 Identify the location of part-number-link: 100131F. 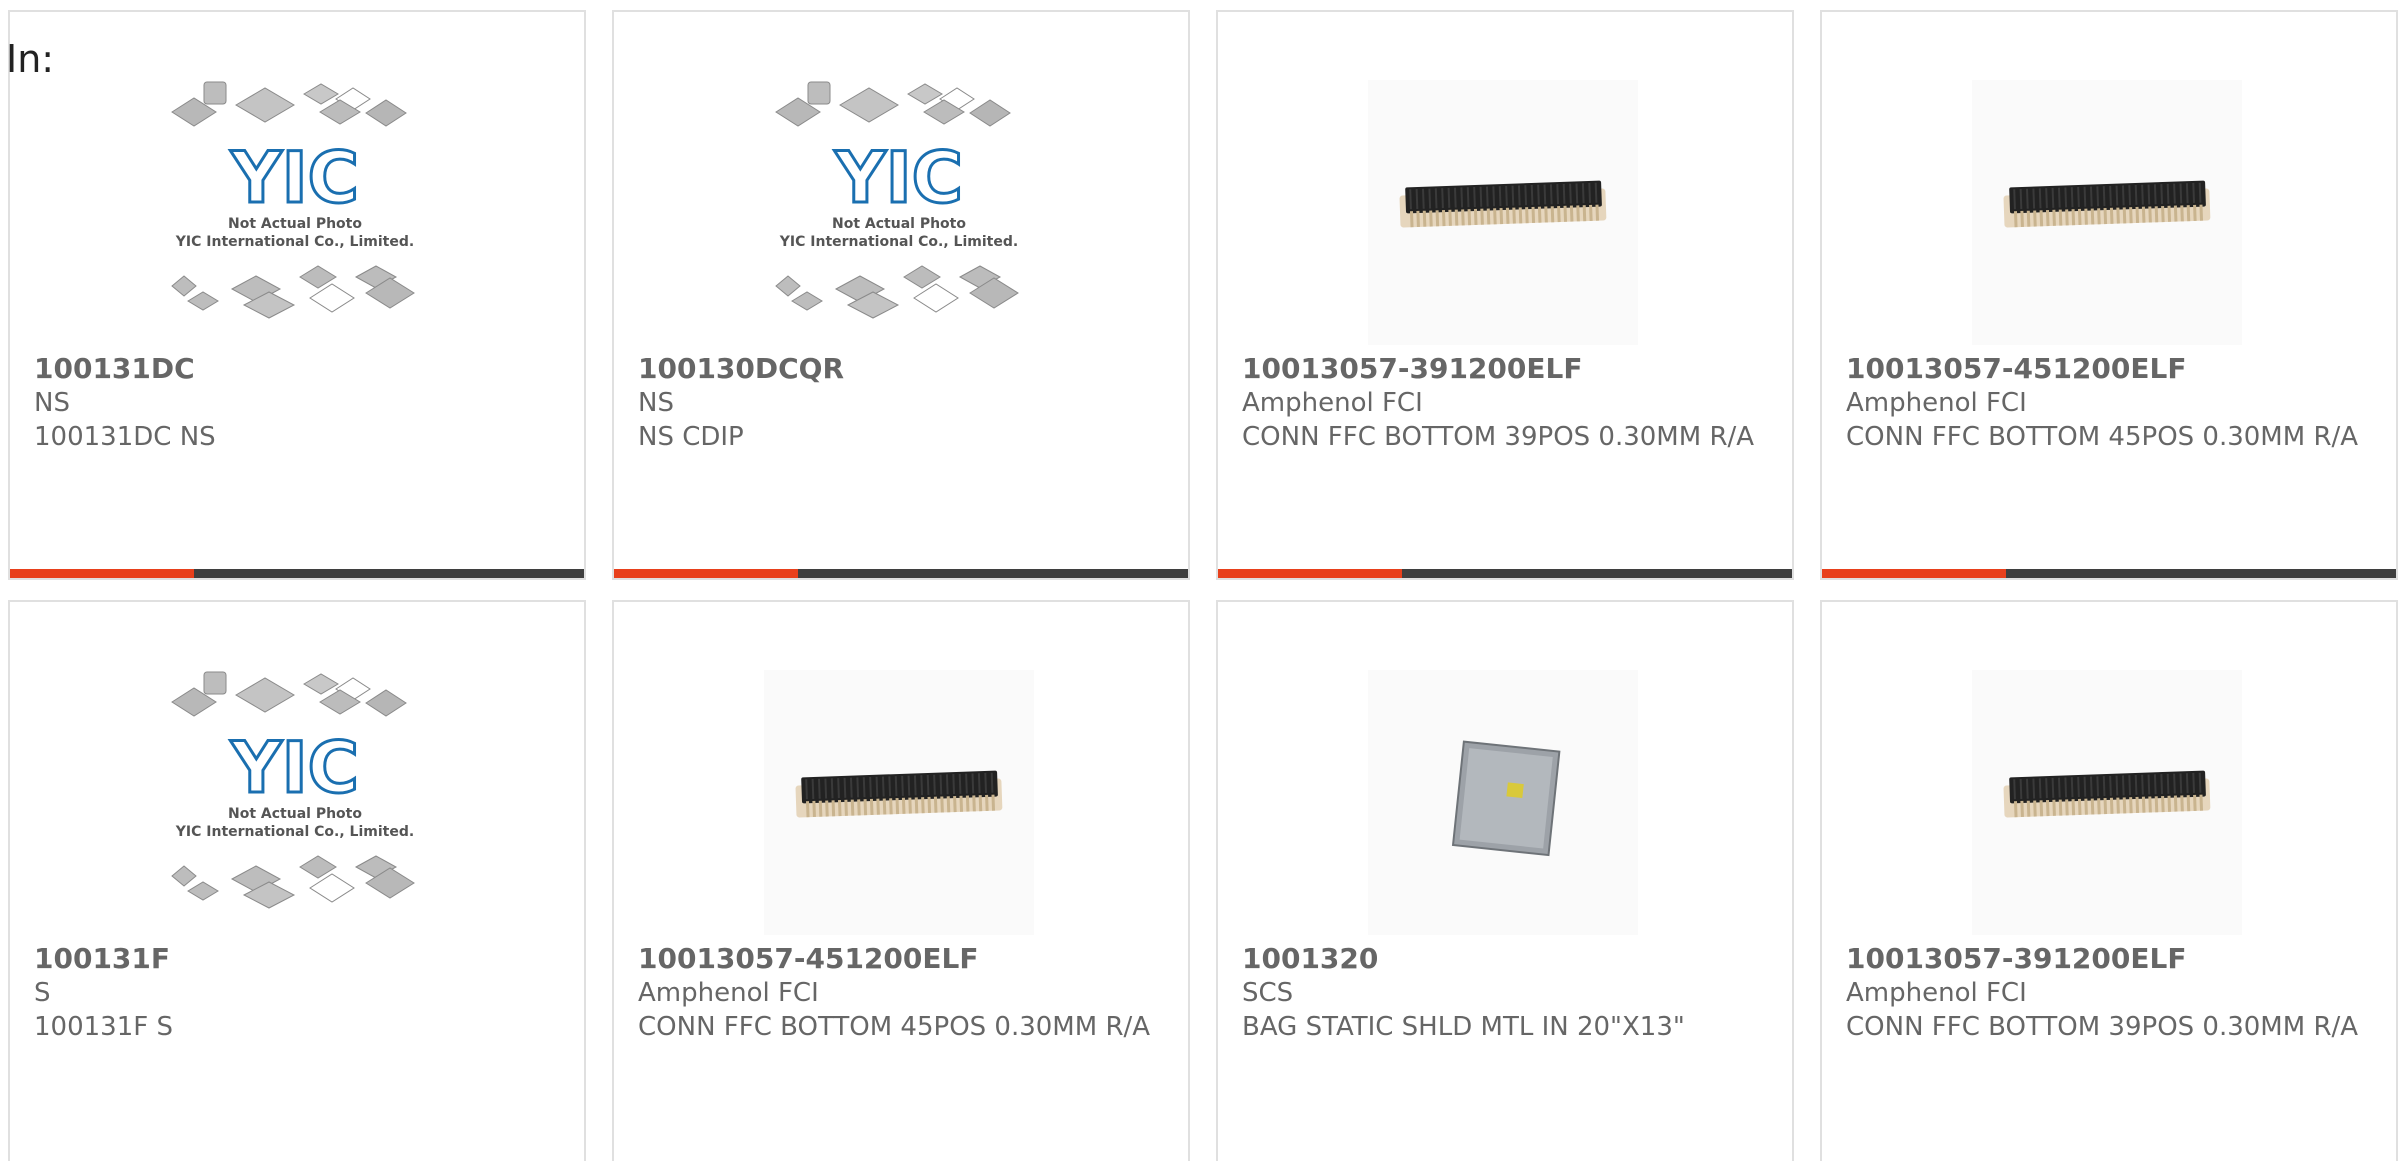
(299, 959).